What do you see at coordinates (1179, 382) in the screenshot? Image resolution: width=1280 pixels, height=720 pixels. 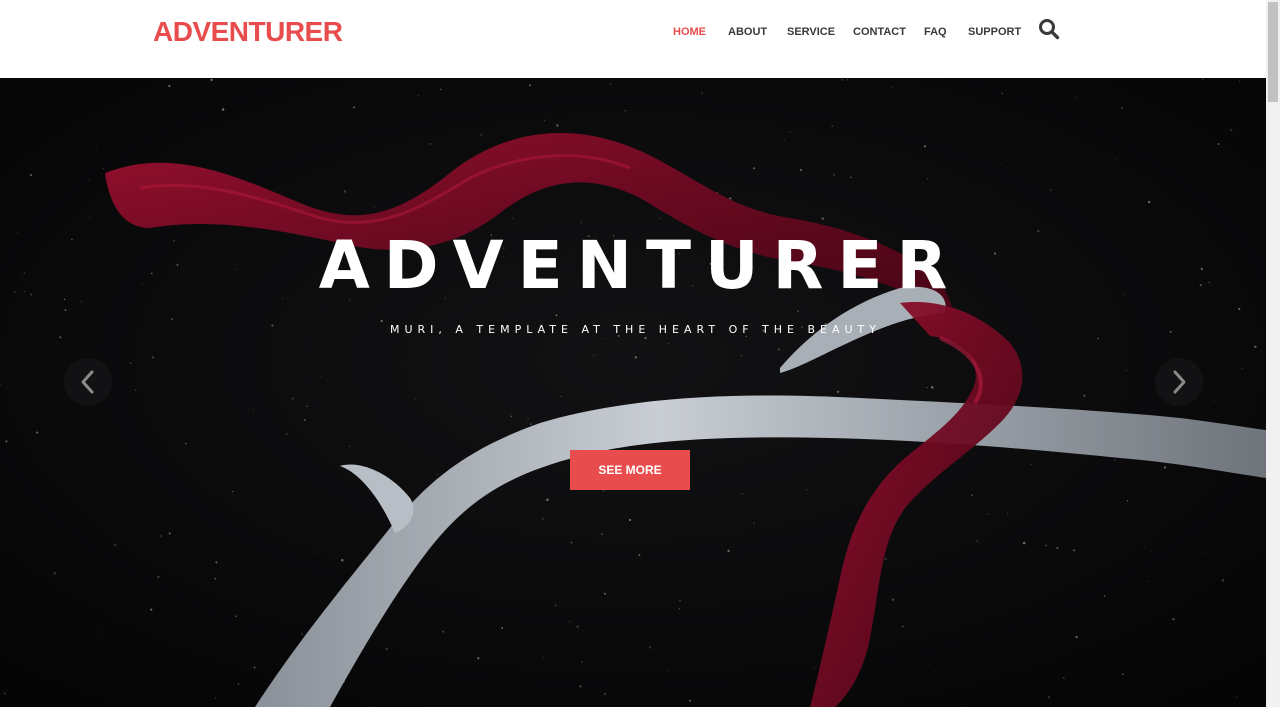 I see `slider-next-button` at bounding box center [1179, 382].